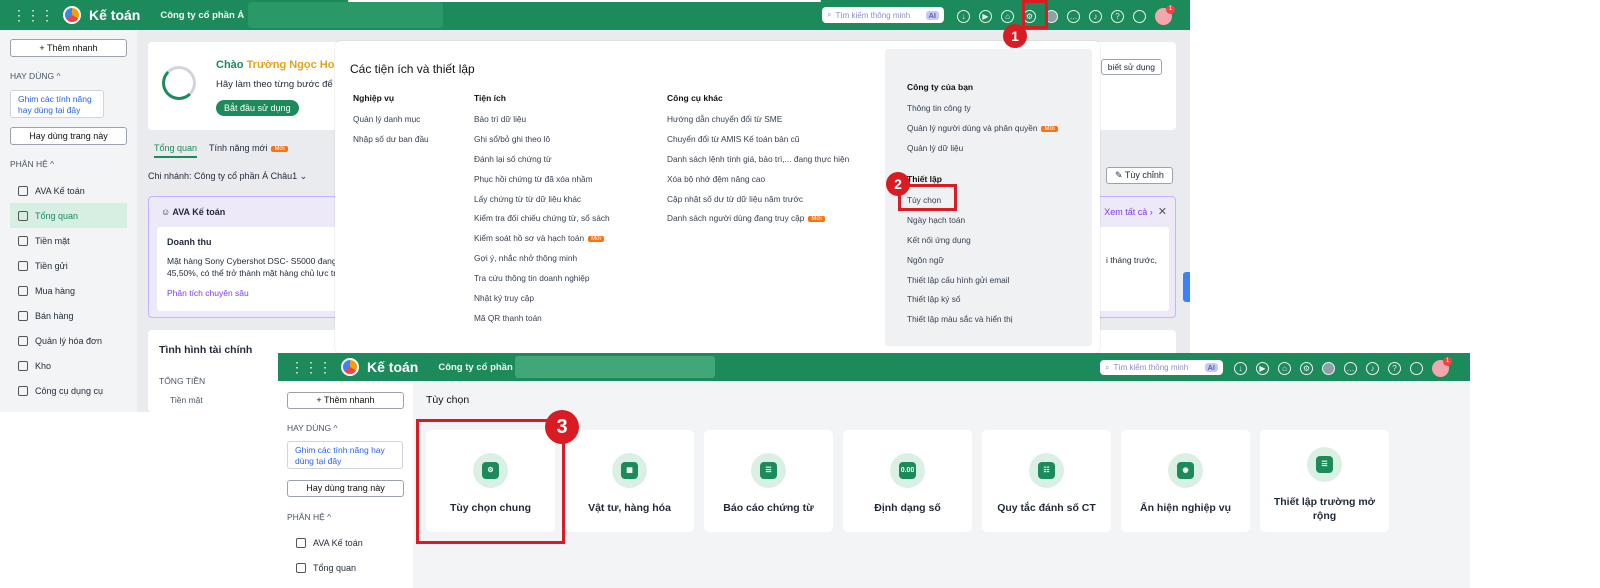 The width and height of the screenshot is (1600, 588). What do you see at coordinates (542, 283) in the screenshot?
I see `menu-item: Tra cứu thông tin doanh nghiệp` at bounding box center [542, 283].